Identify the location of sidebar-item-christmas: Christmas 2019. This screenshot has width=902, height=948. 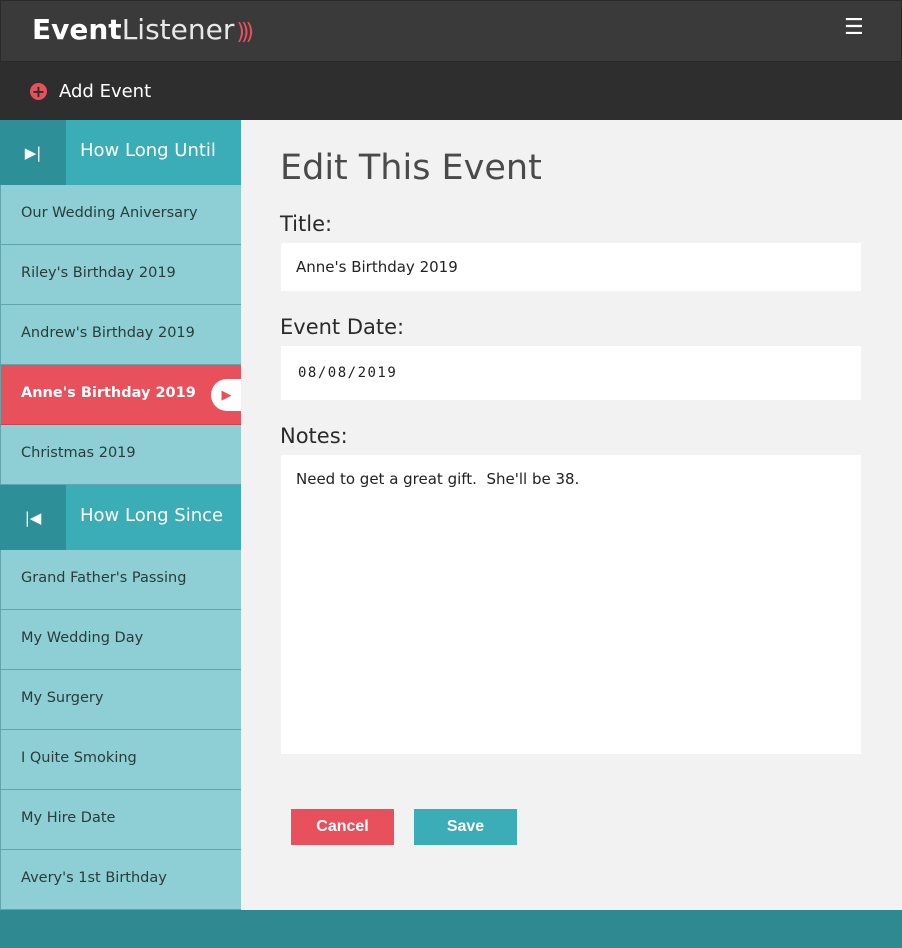
(120, 455).